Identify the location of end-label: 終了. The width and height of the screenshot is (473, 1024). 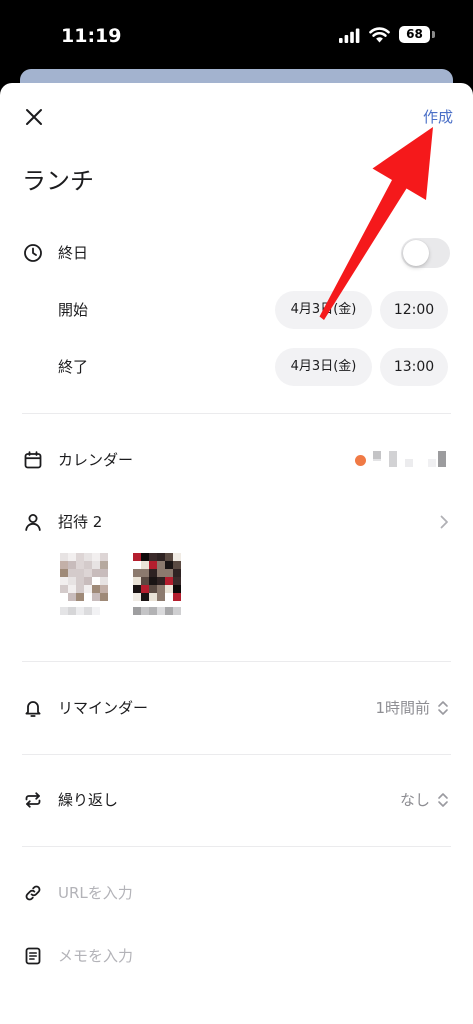
(73, 367).